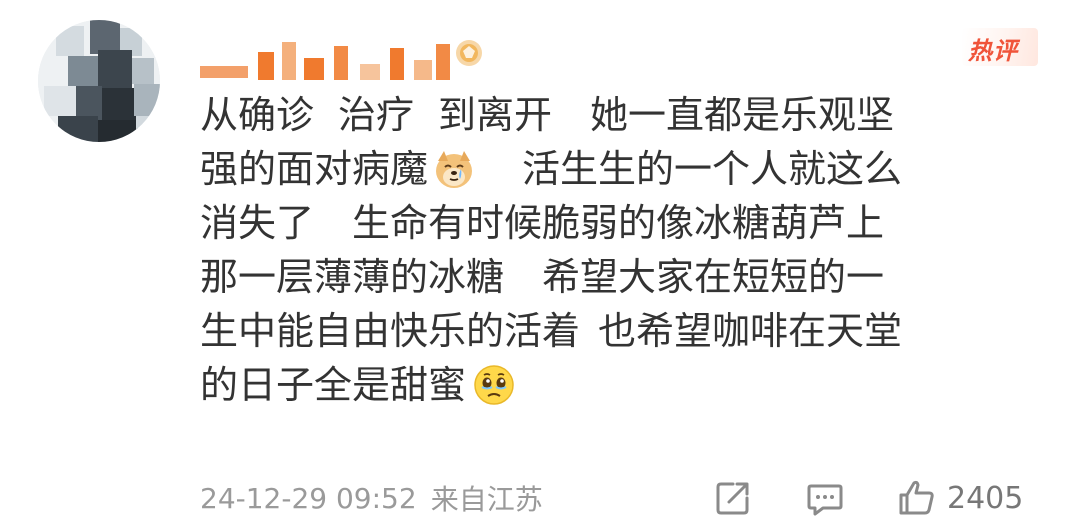 The image size is (1072, 529). What do you see at coordinates (713, 277) in the screenshot?
I see `text-segment: 希望大家在短短的一` at bounding box center [713, 277].